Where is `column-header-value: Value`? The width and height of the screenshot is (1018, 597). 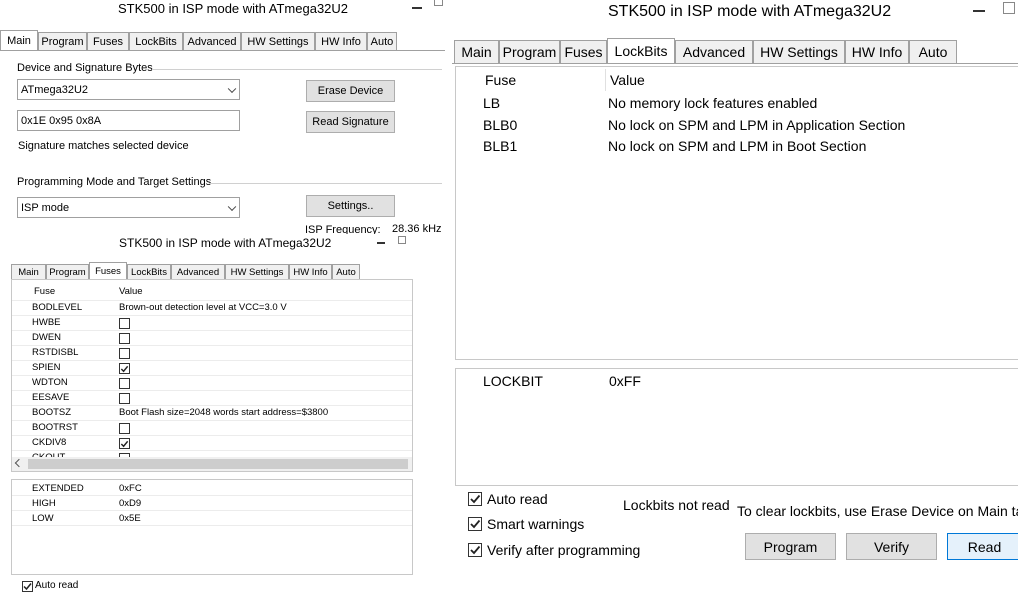
column-header-value: Value is located at coordinates (627, 80).